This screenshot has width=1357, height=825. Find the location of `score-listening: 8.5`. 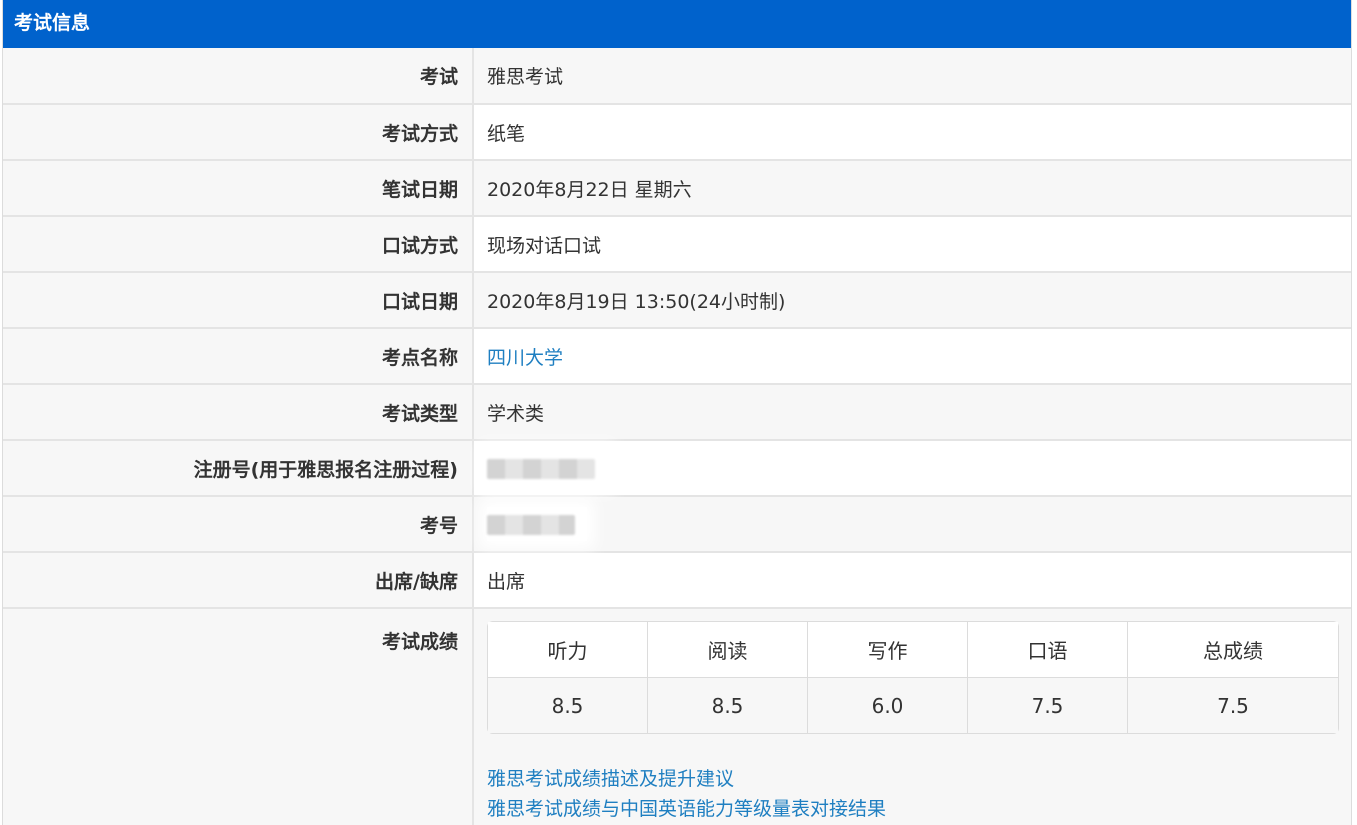

score-listening: 8.5 is located at coordinates (568, 705).